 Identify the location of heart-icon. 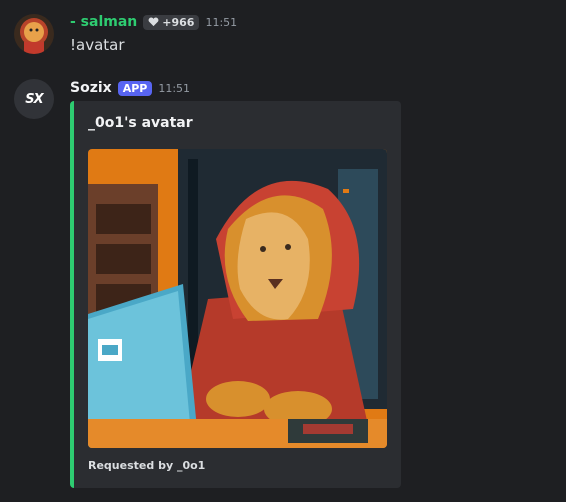
(153, 22).